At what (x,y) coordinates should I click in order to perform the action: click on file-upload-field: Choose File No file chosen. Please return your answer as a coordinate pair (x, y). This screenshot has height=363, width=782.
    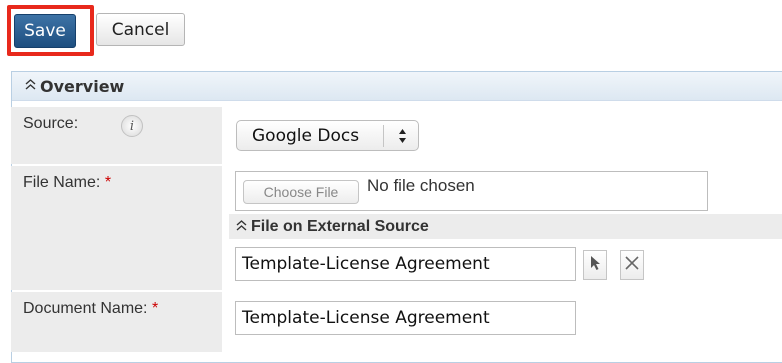
    Looking at the image, I should click on (471, 191).